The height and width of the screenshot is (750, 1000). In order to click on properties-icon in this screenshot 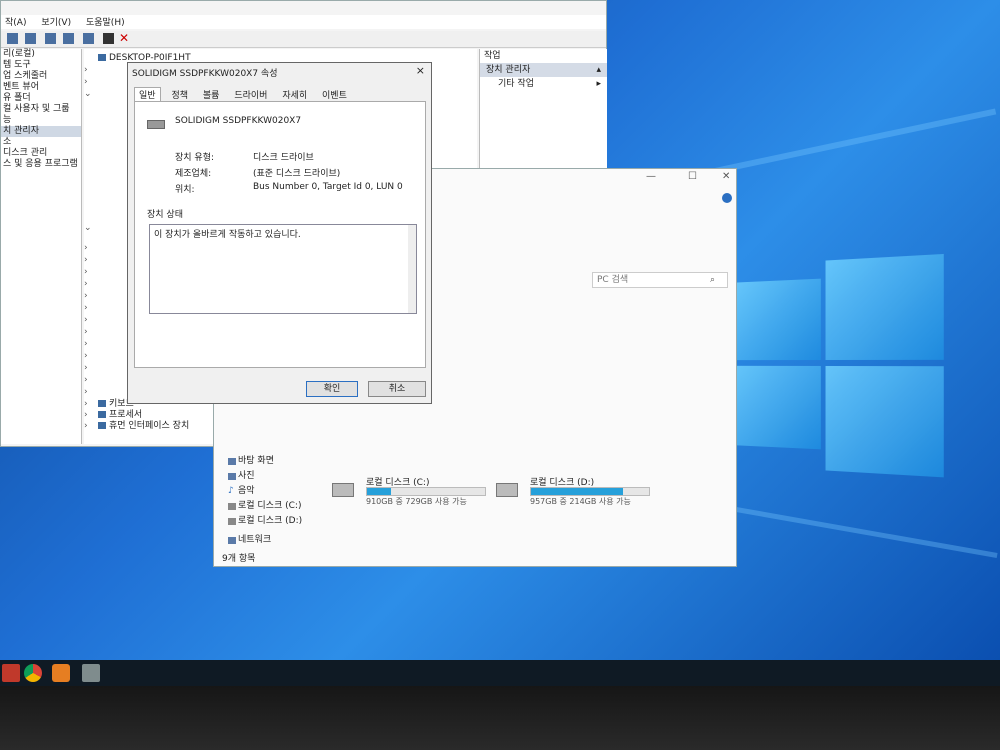, I will do `click(68, 38)`.